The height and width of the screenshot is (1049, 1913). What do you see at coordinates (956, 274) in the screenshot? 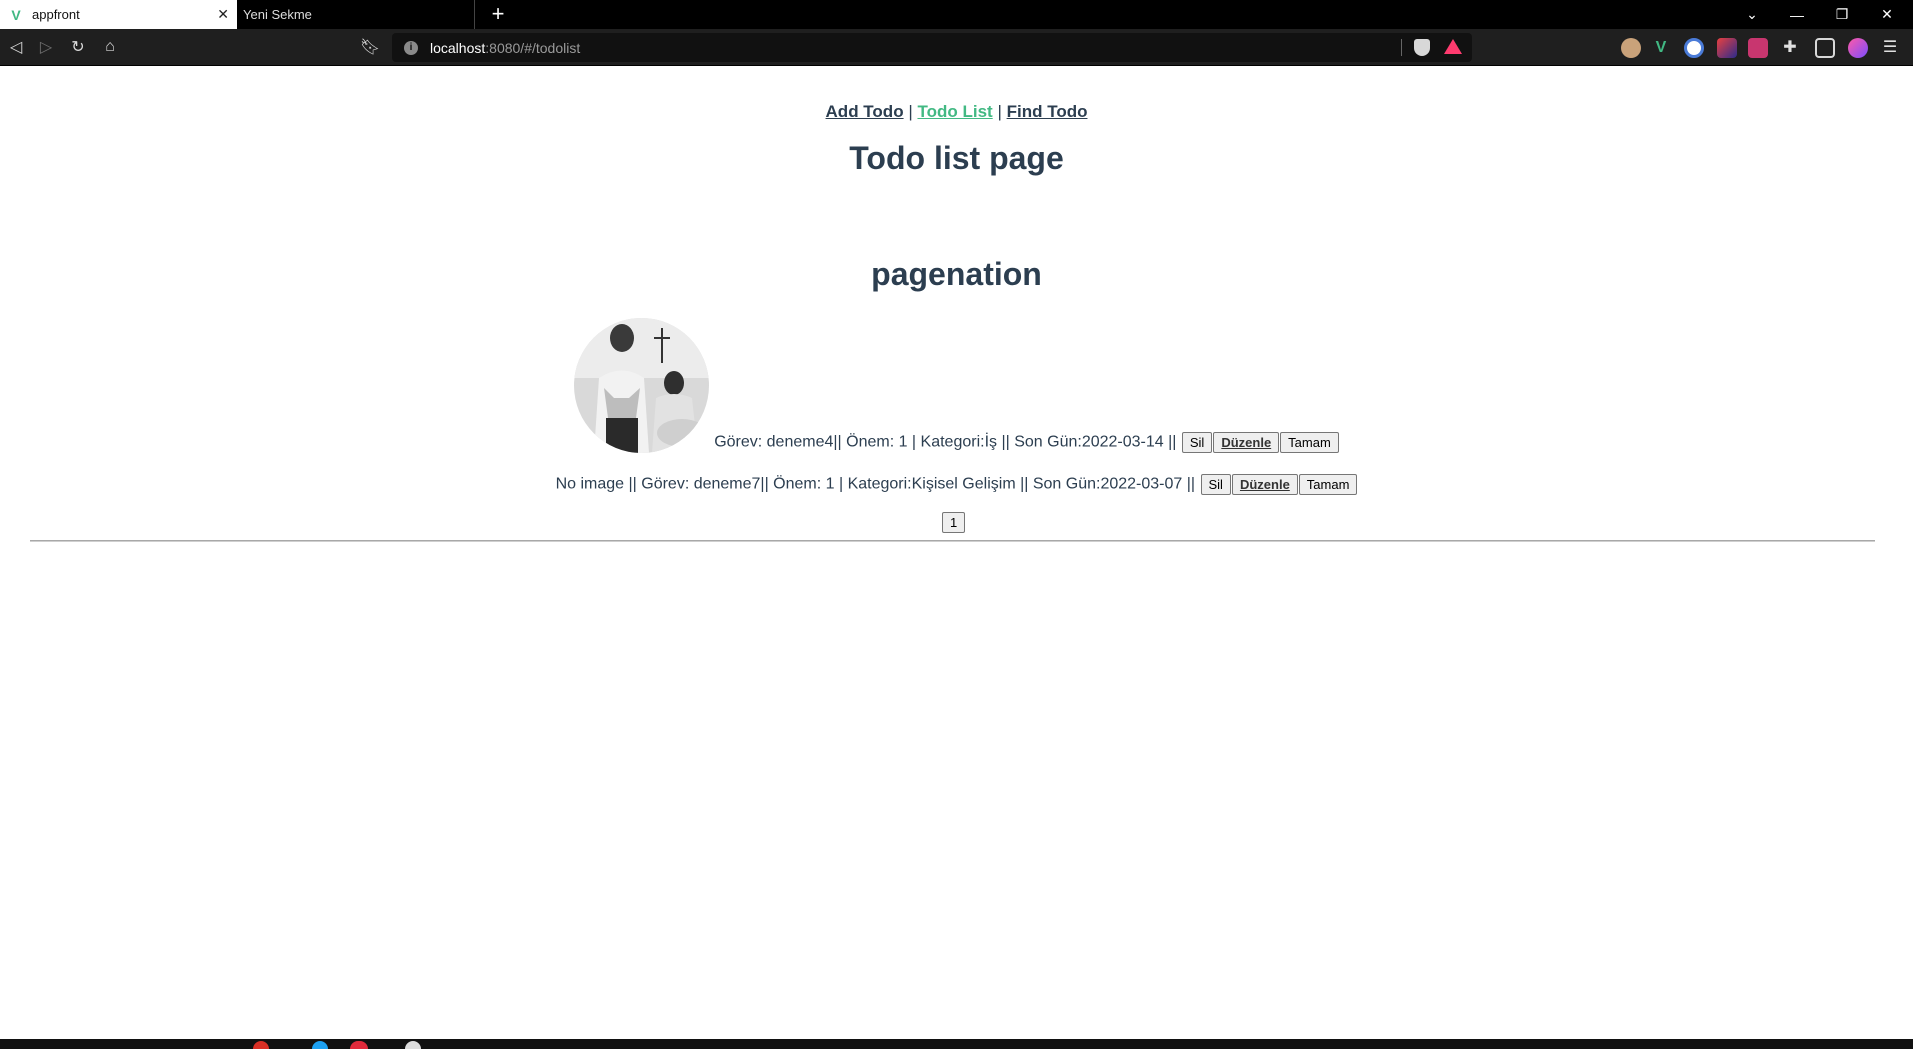
I see `pagination-heading: pagenation` at bounding box center [956, 274].